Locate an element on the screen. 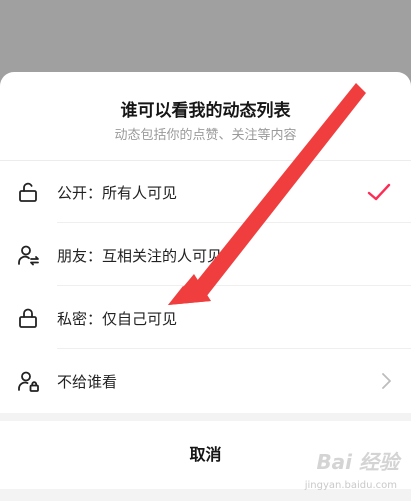 Image resolution: width=411 pixels, height=501 pixels. watermark-logo: Bai 经验 is located at coordinates (357, 462).